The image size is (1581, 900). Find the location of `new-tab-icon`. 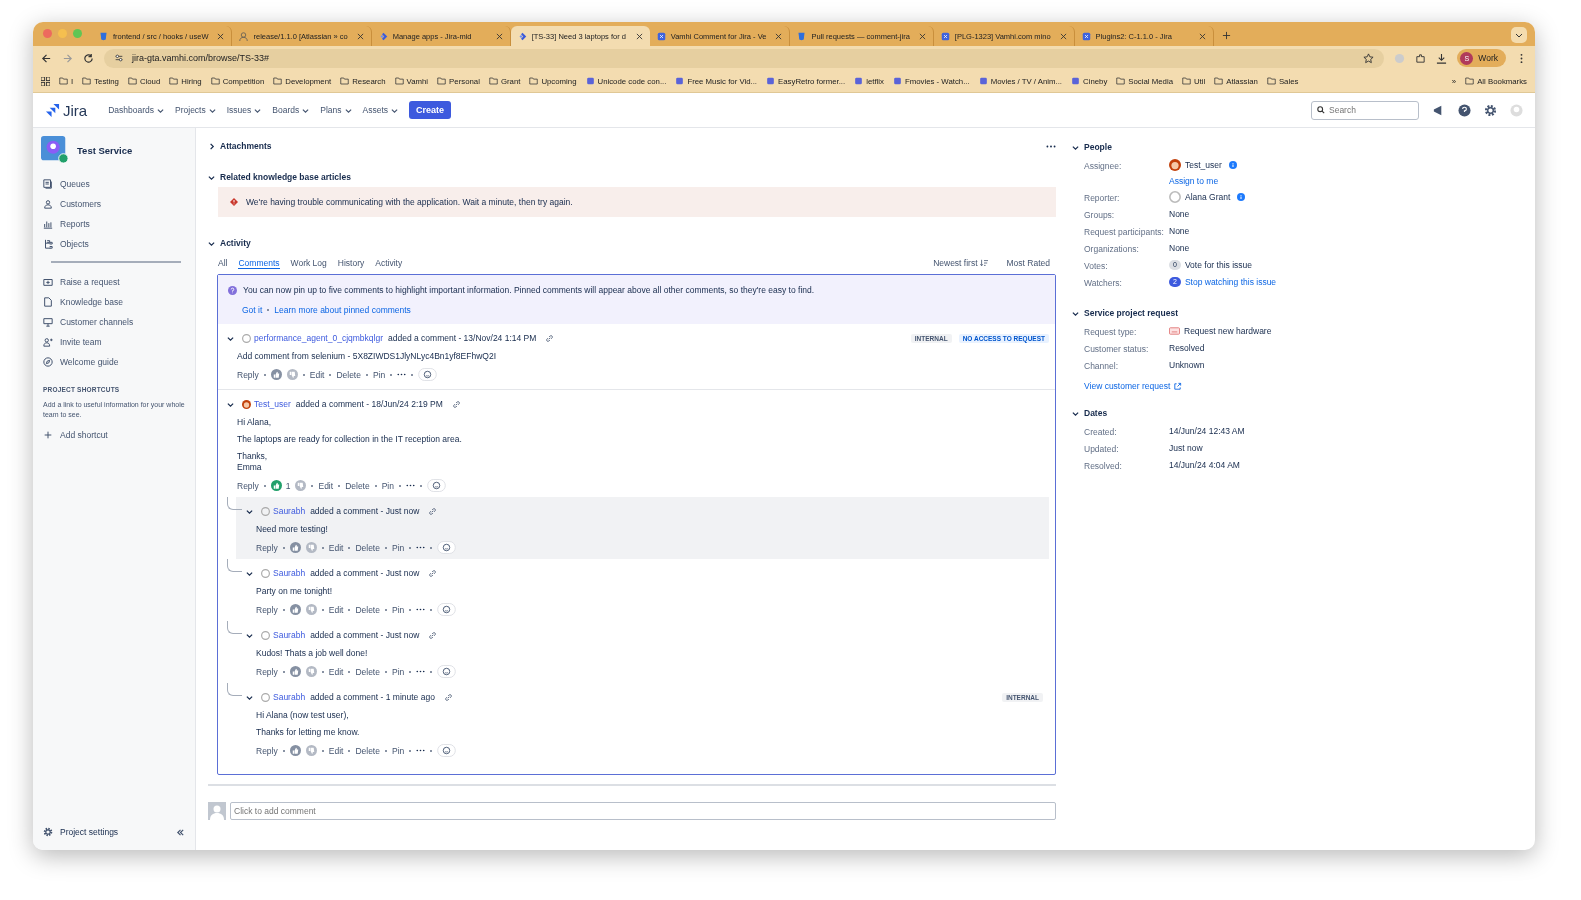

new-tab-icon is located at coordinates (1226, 35).